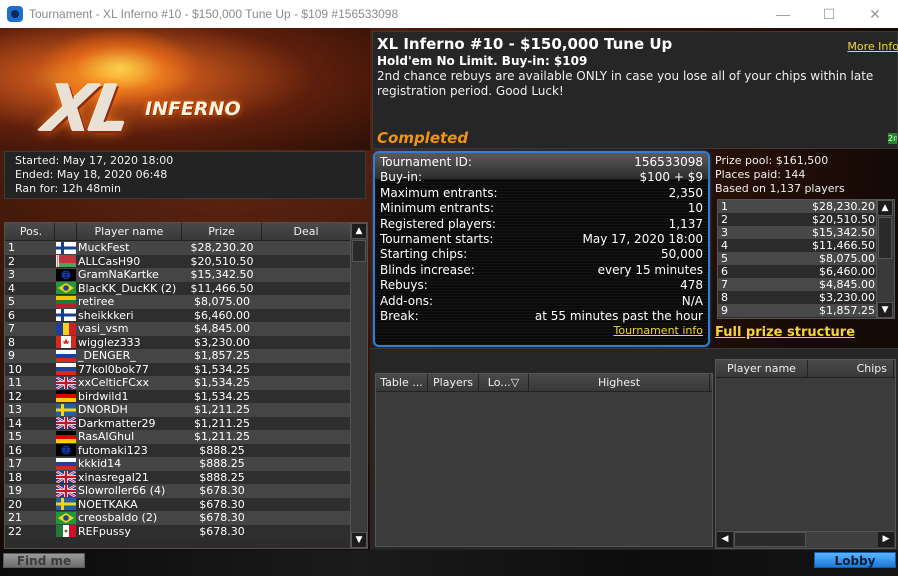 The height and width of the screenshot is (576, 898). What do you see at coordinates (542, 330) in the screenshot?
I see `tournament-info-link: Tournament info` at bounding box center [542, 330].